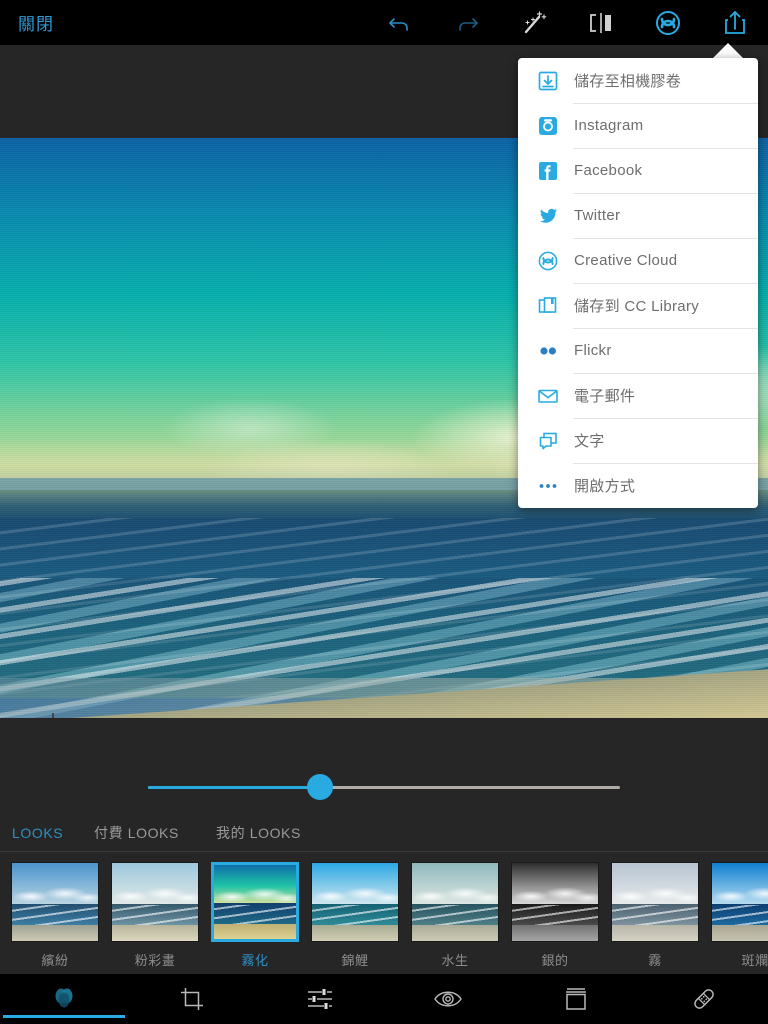 Image resolution: width=768 pixels, height=1024 pixels. I want to click on look-label: 斑斕, so click(754, 960).